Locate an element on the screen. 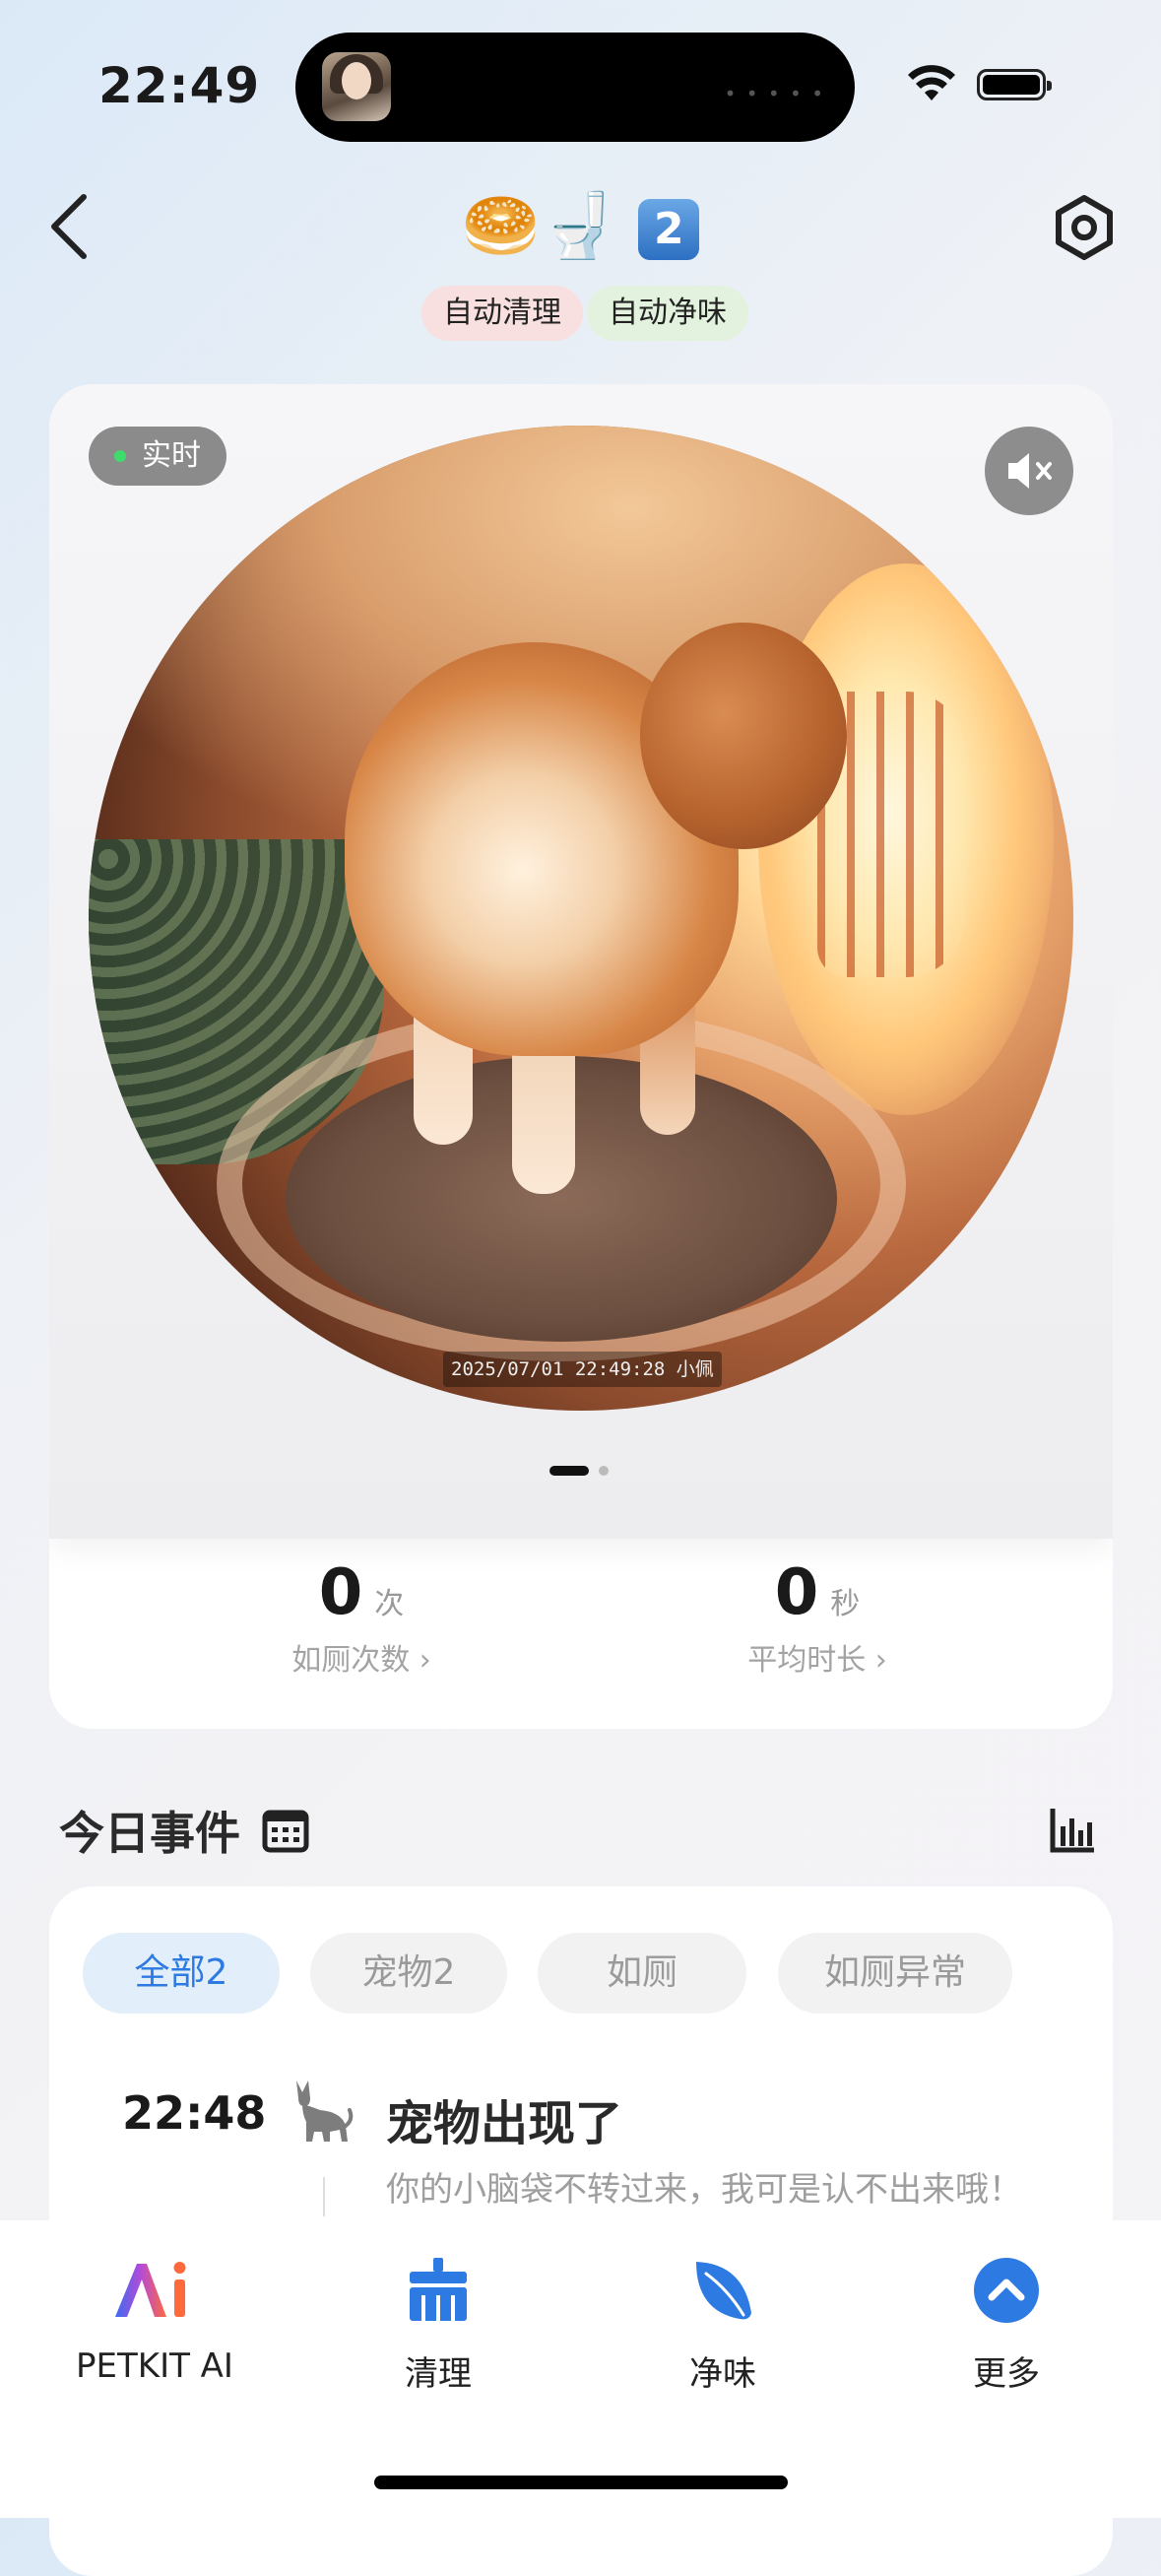 Image resolution: width=1161 pixels, height=2576 pixels. avg-duration-value: 0 is located at coordinates (796, 1593).